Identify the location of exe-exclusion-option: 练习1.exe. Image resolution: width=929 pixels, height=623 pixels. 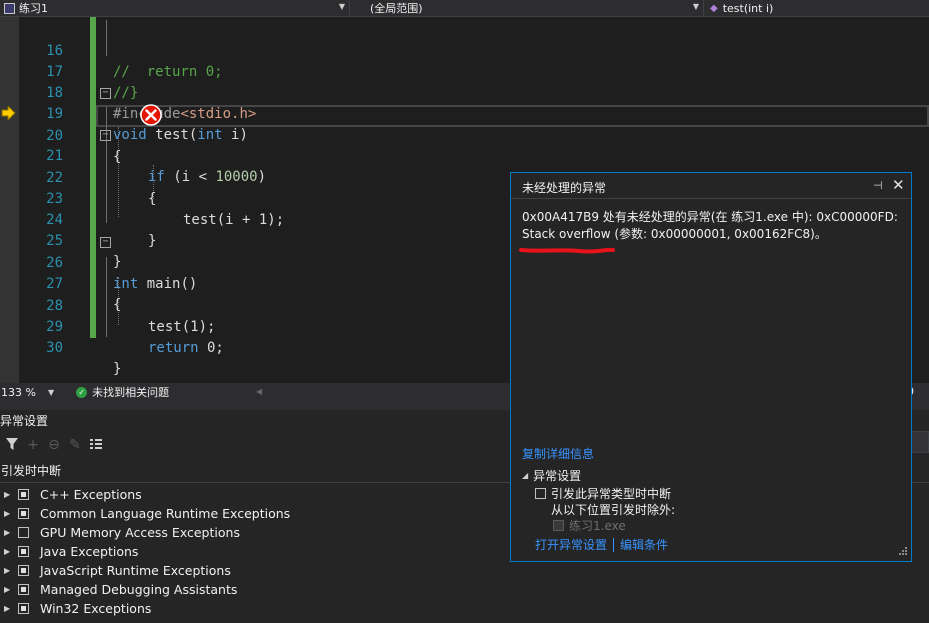
(589, 525).